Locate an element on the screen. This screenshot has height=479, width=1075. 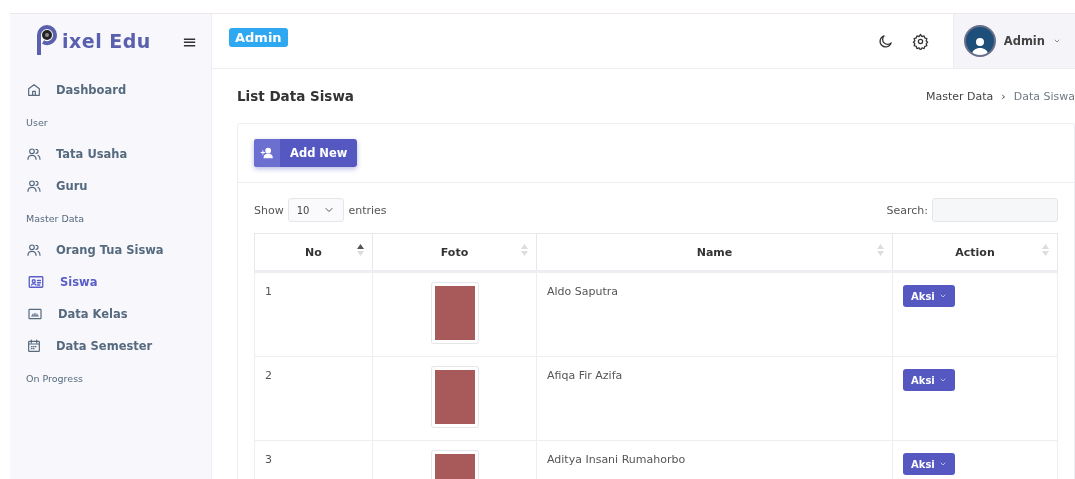
column-header: No is located at coordinates (313, 252).